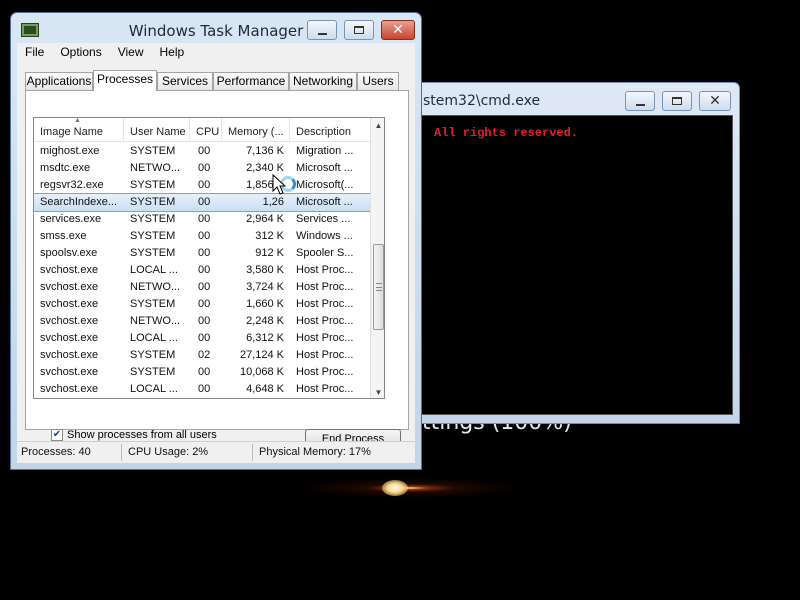  What do you see at coordinates (216, 53) in the screenshot?
I see `menu-bar: File Options View Help` at bounding box center [216, 53].